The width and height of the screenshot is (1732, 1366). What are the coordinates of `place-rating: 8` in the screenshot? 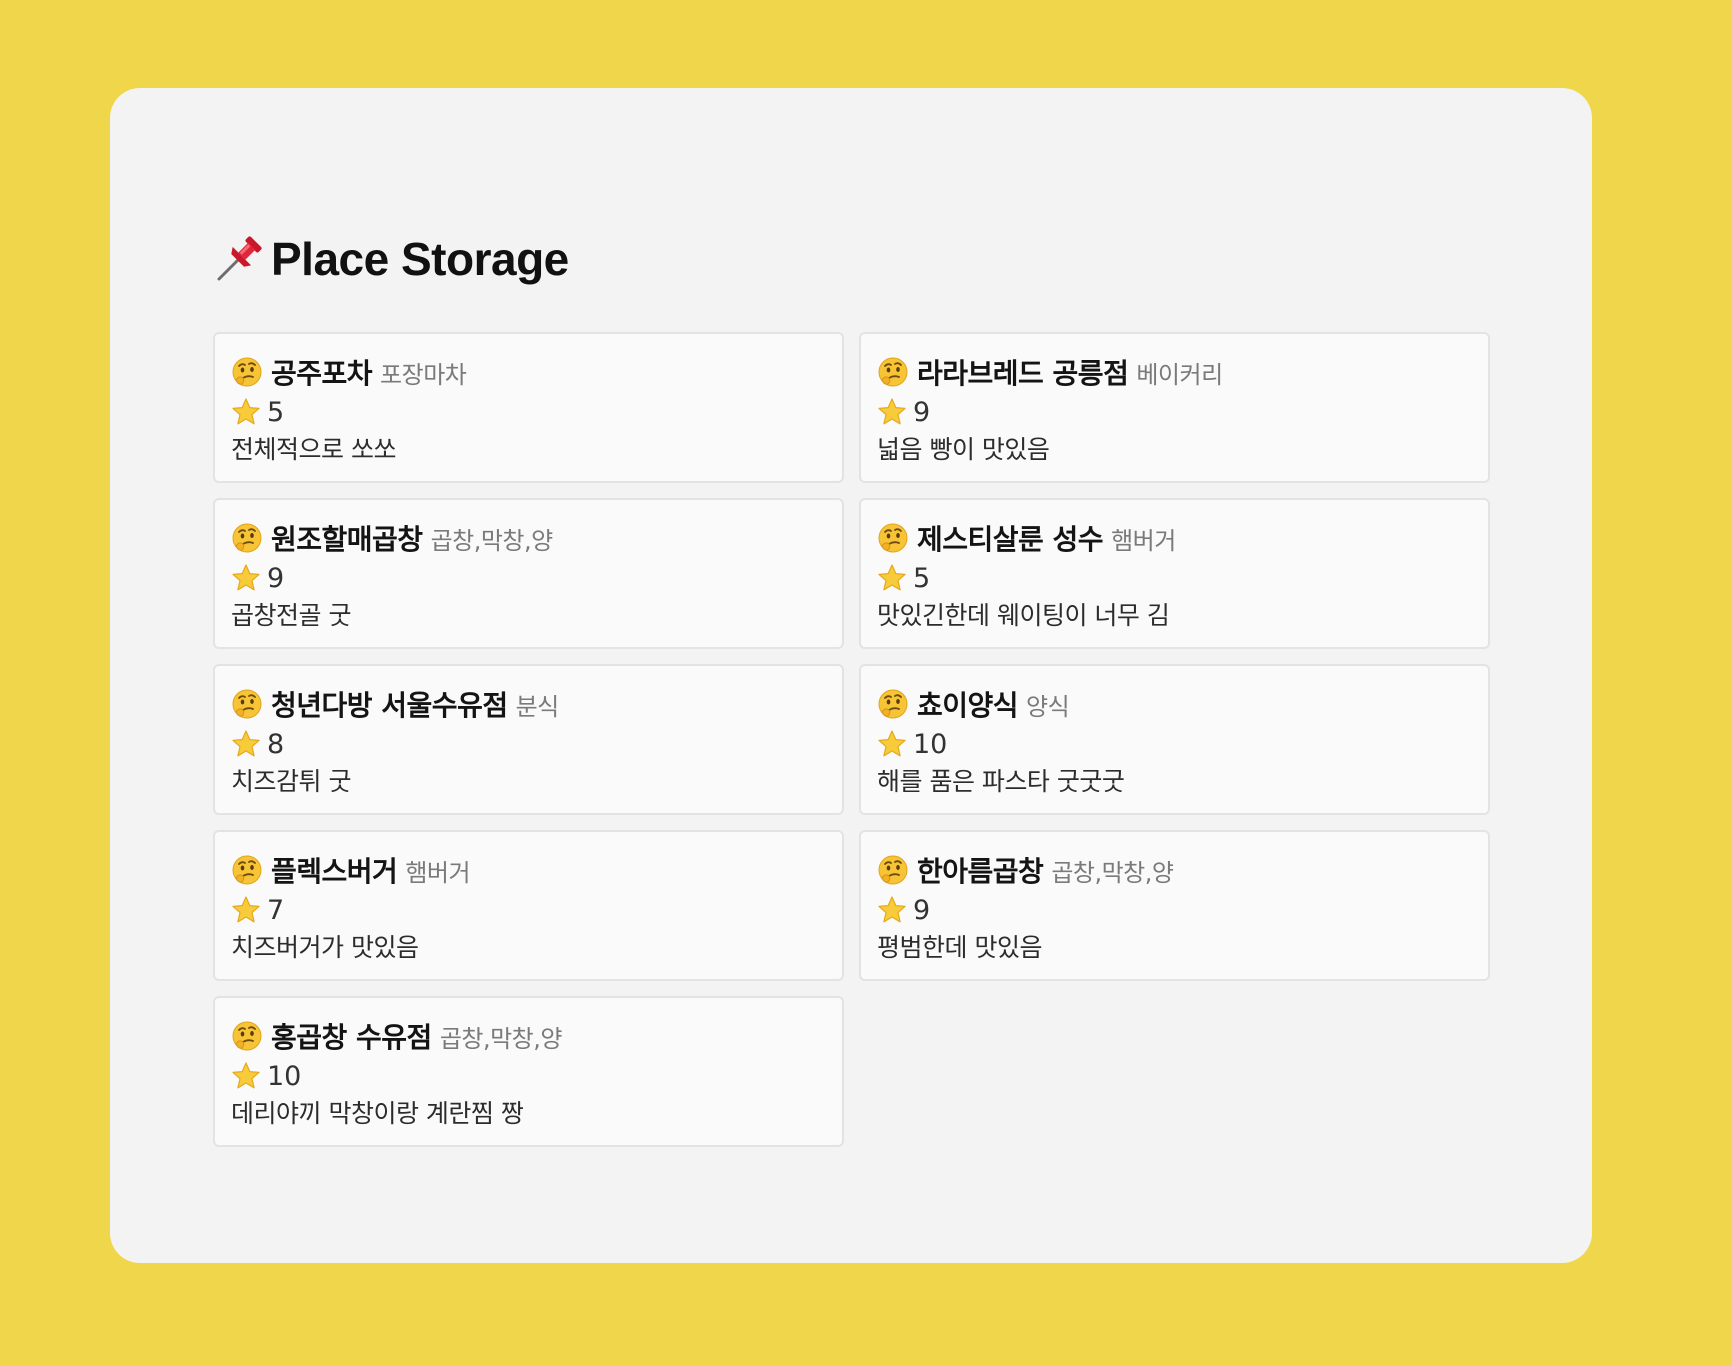 It's located at (528, 744).